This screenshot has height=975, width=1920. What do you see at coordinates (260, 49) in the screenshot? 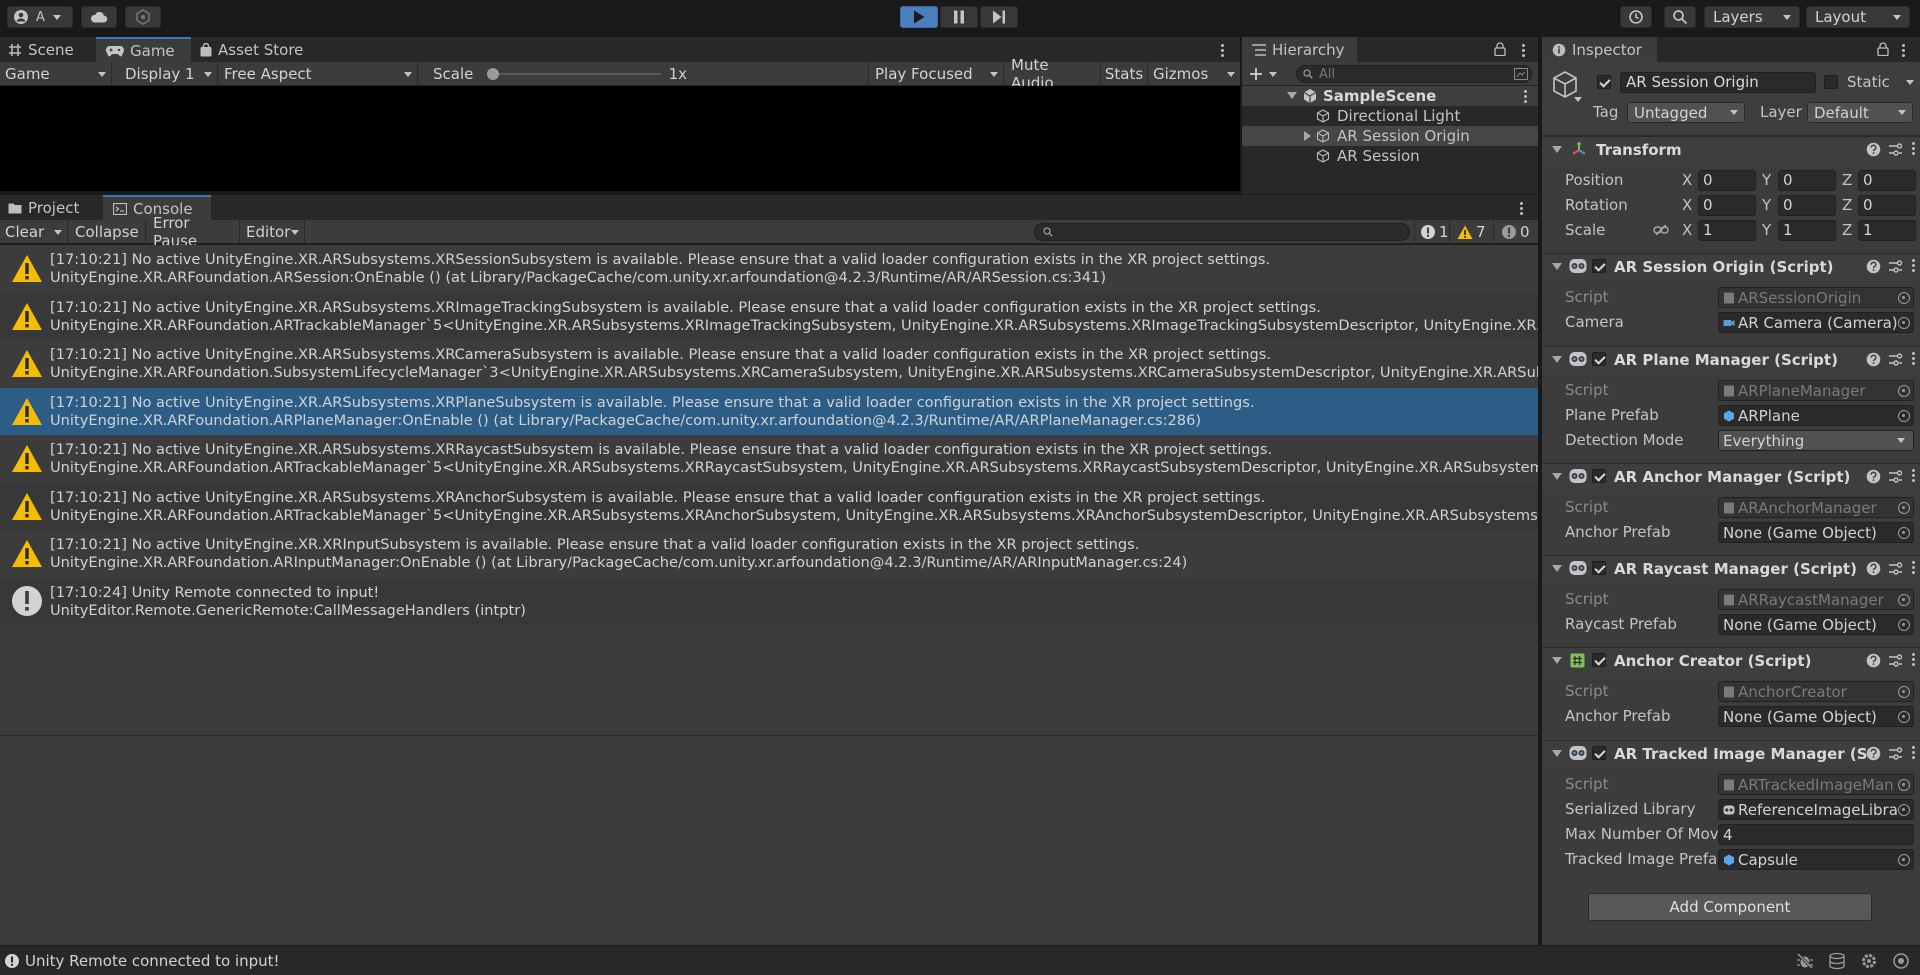
I see `tab-asset-store: Asset Store` at bounding box center [260, 49].